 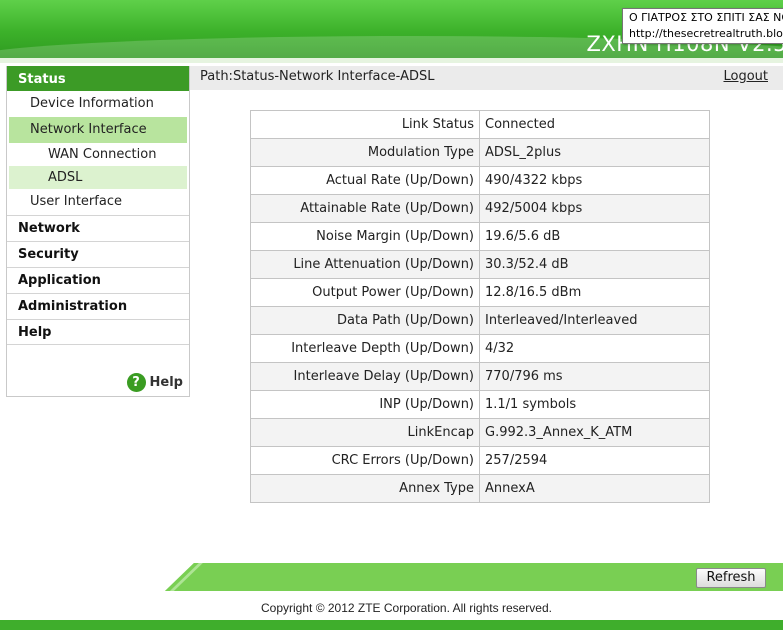 I want to click on question-mark-icon: ?, so click(x=136, y=382).